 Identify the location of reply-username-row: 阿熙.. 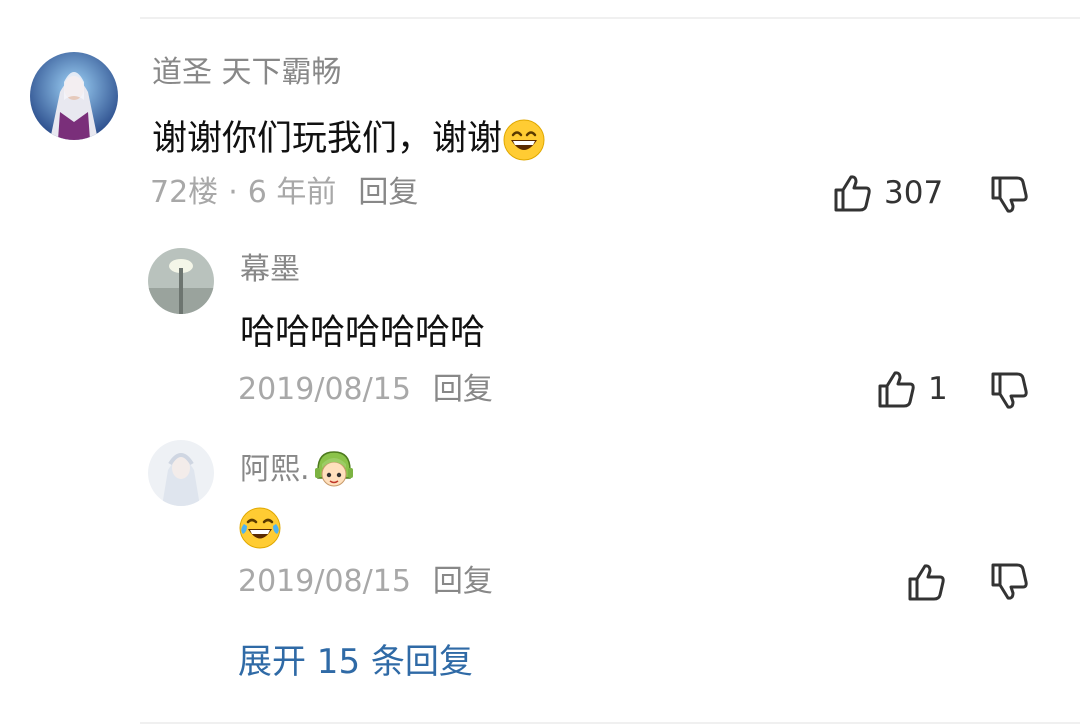
(298, 470).